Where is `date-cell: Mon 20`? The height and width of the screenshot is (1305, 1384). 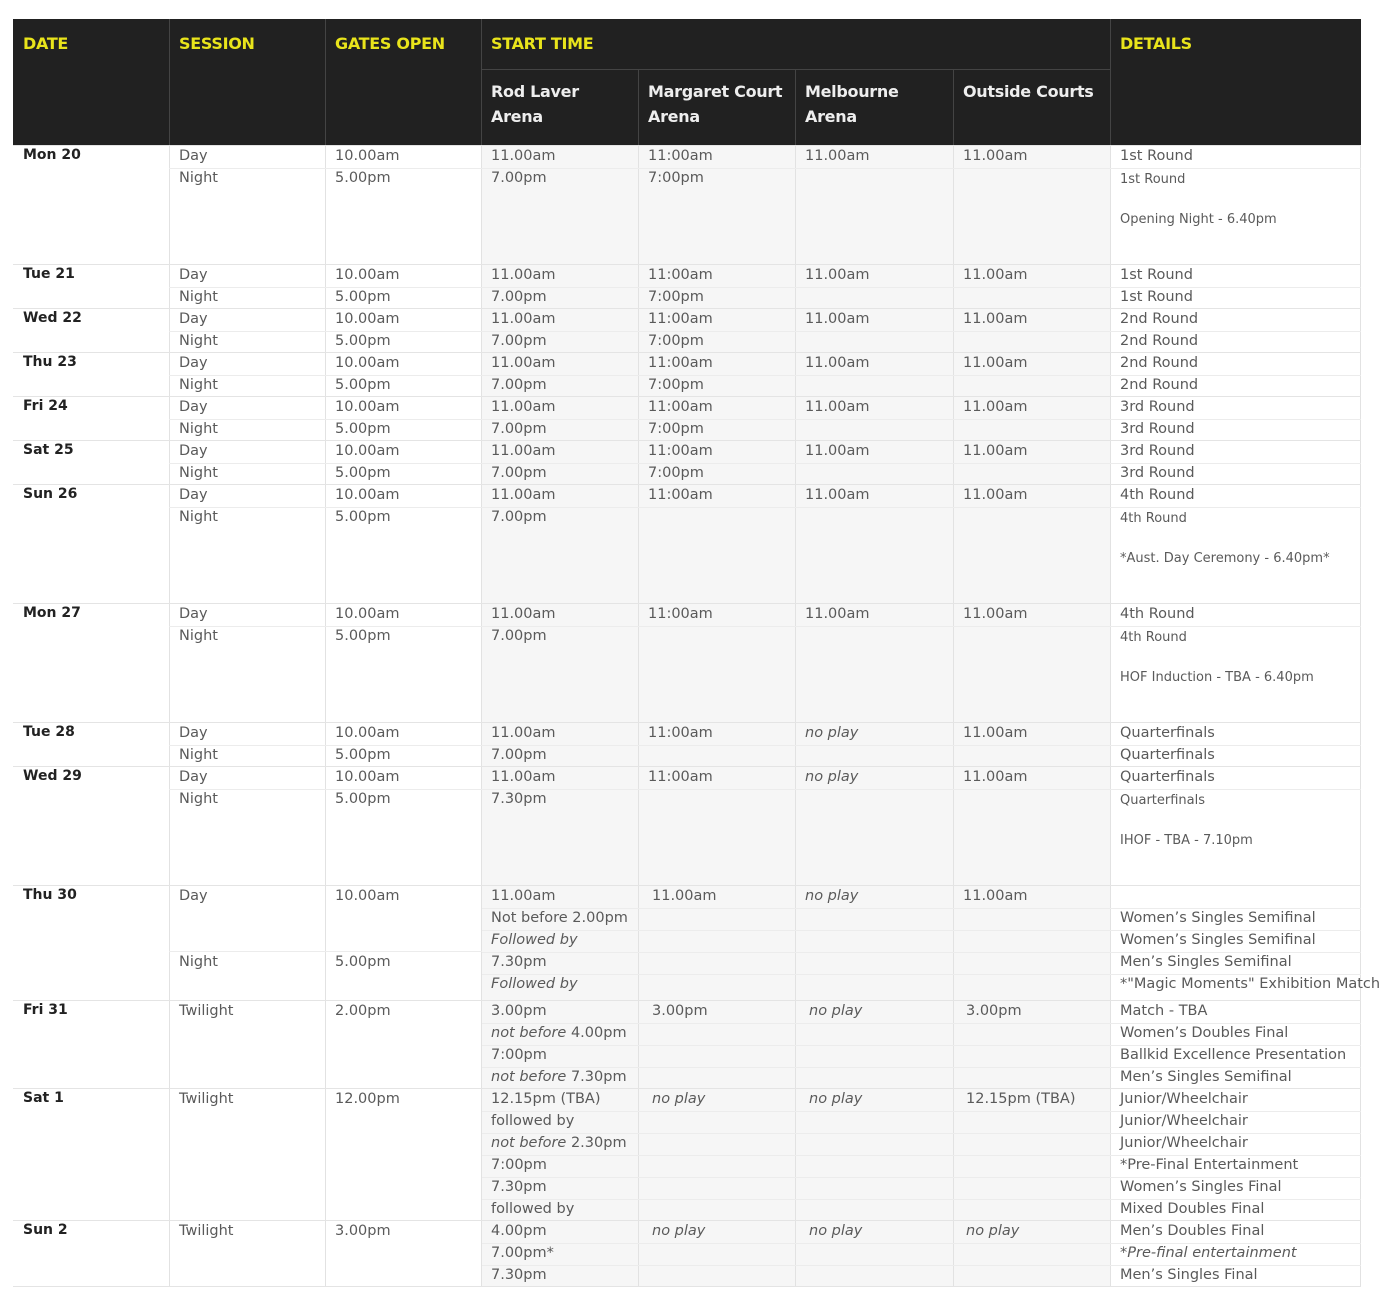
date-cell: Mon 20 is located at coordinates (52, 155).